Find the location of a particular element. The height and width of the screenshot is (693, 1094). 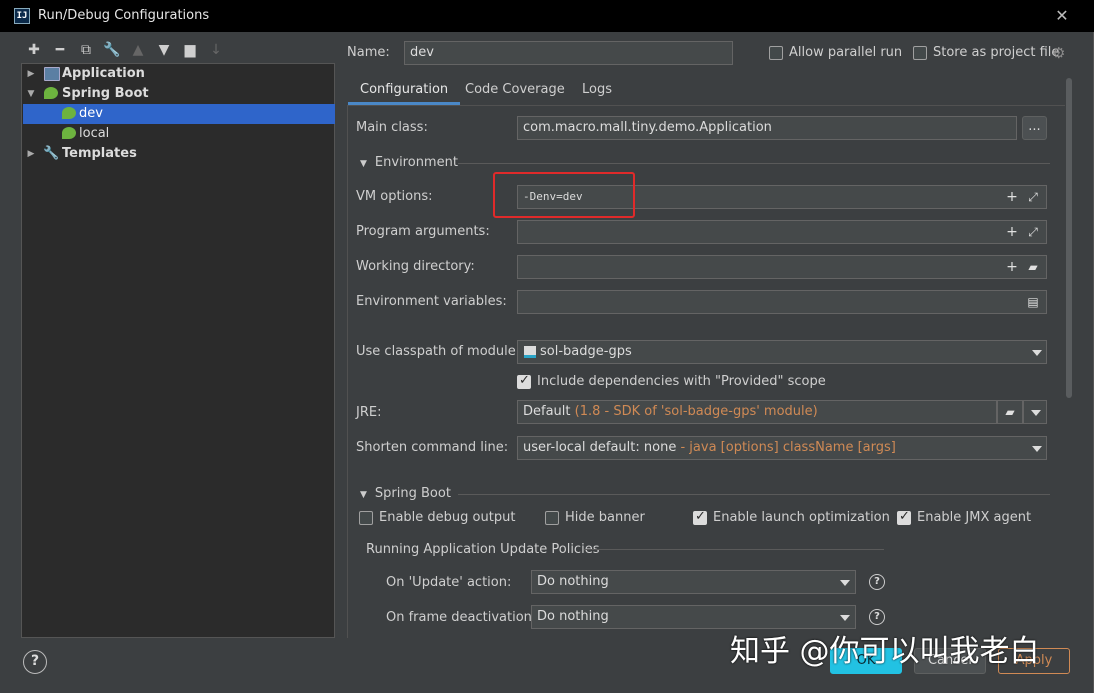

vertical-scrollbar is located at coordinates (1069, 238).